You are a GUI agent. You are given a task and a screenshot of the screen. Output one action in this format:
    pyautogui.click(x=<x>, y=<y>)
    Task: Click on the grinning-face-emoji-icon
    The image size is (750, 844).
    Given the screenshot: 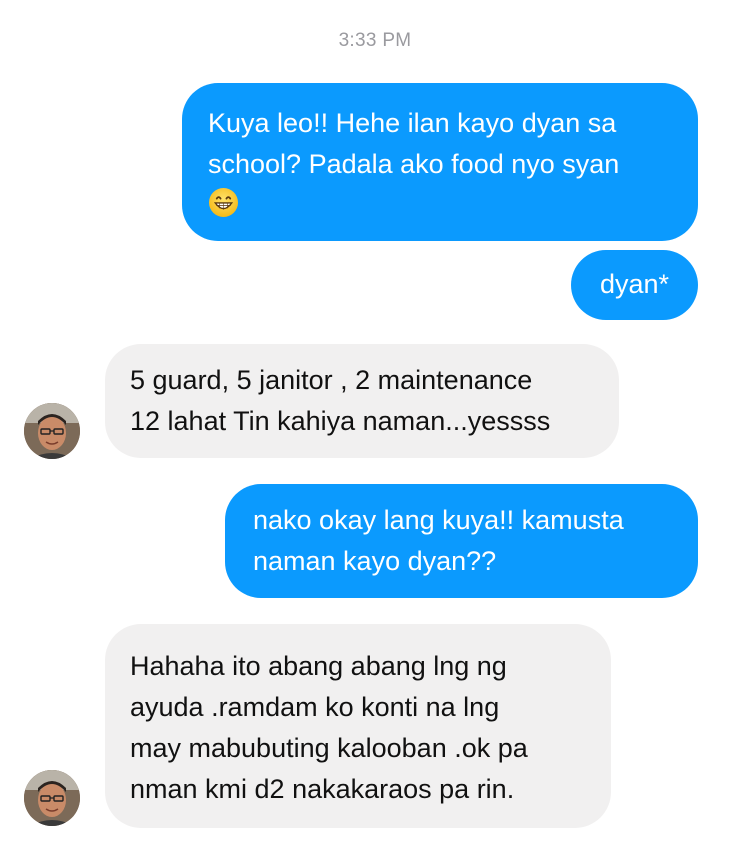 What is the action you would take?
    pyautogui.click(x=440, y=205)
    